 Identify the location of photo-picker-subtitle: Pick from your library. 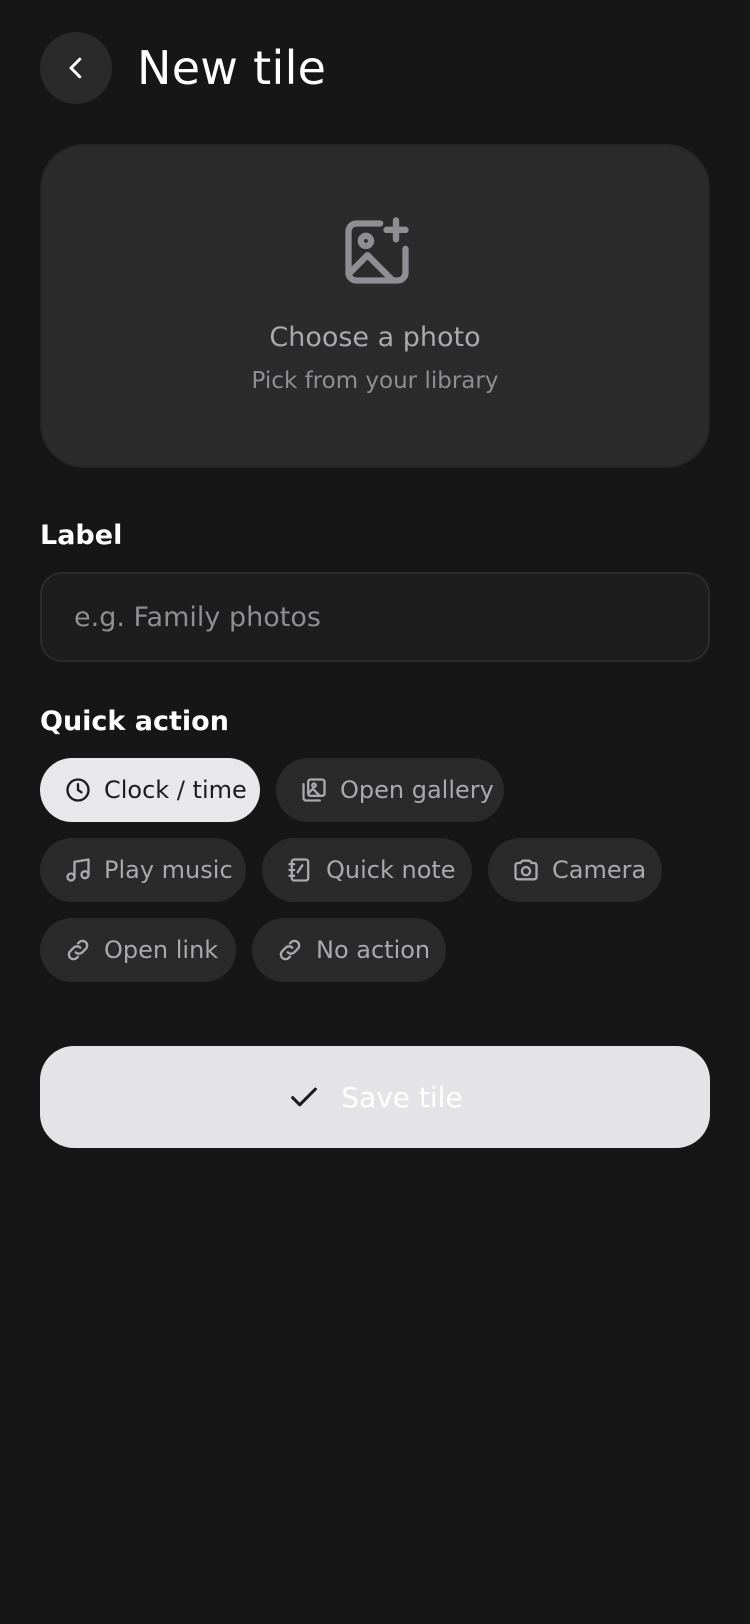
(375, 381).